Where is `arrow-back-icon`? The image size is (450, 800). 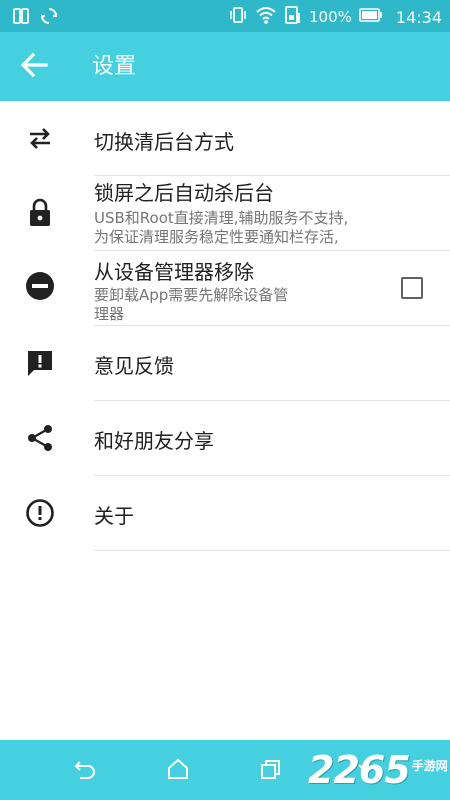
arrow-back-icon is located at coordinates (34, 67).